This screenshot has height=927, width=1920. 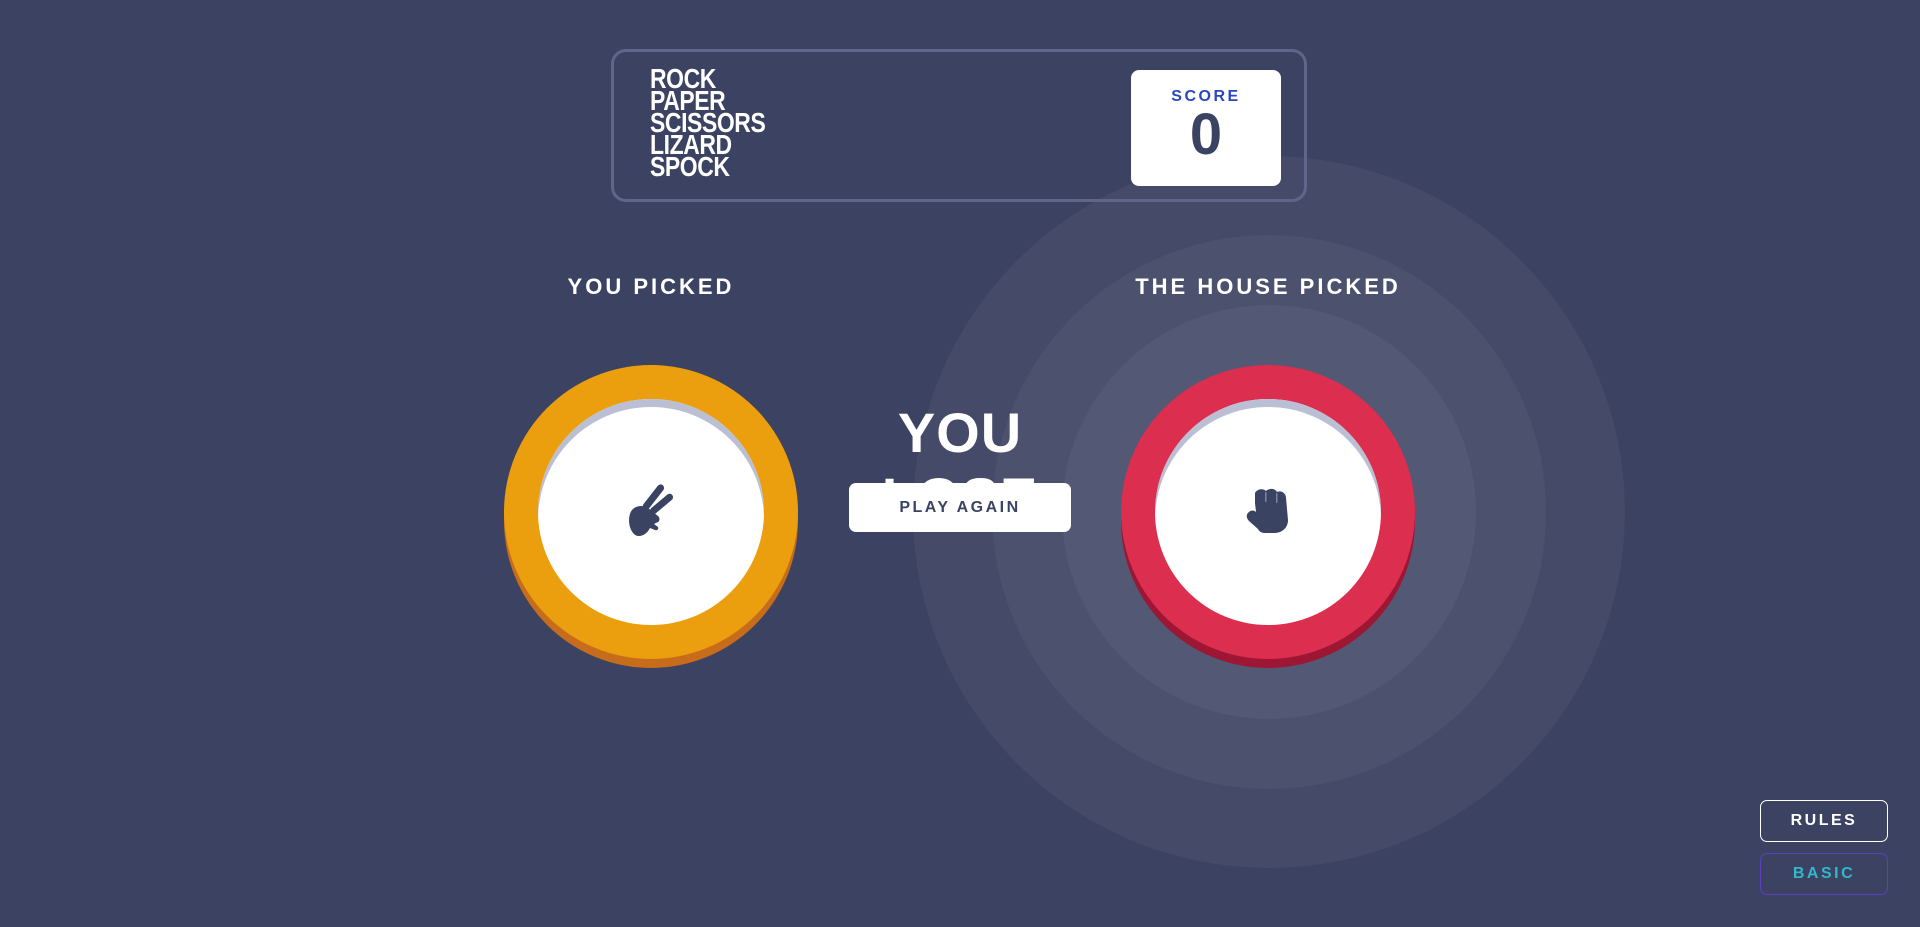 I want to click on house-pick-rock-token, so click(x=1268, y=512).